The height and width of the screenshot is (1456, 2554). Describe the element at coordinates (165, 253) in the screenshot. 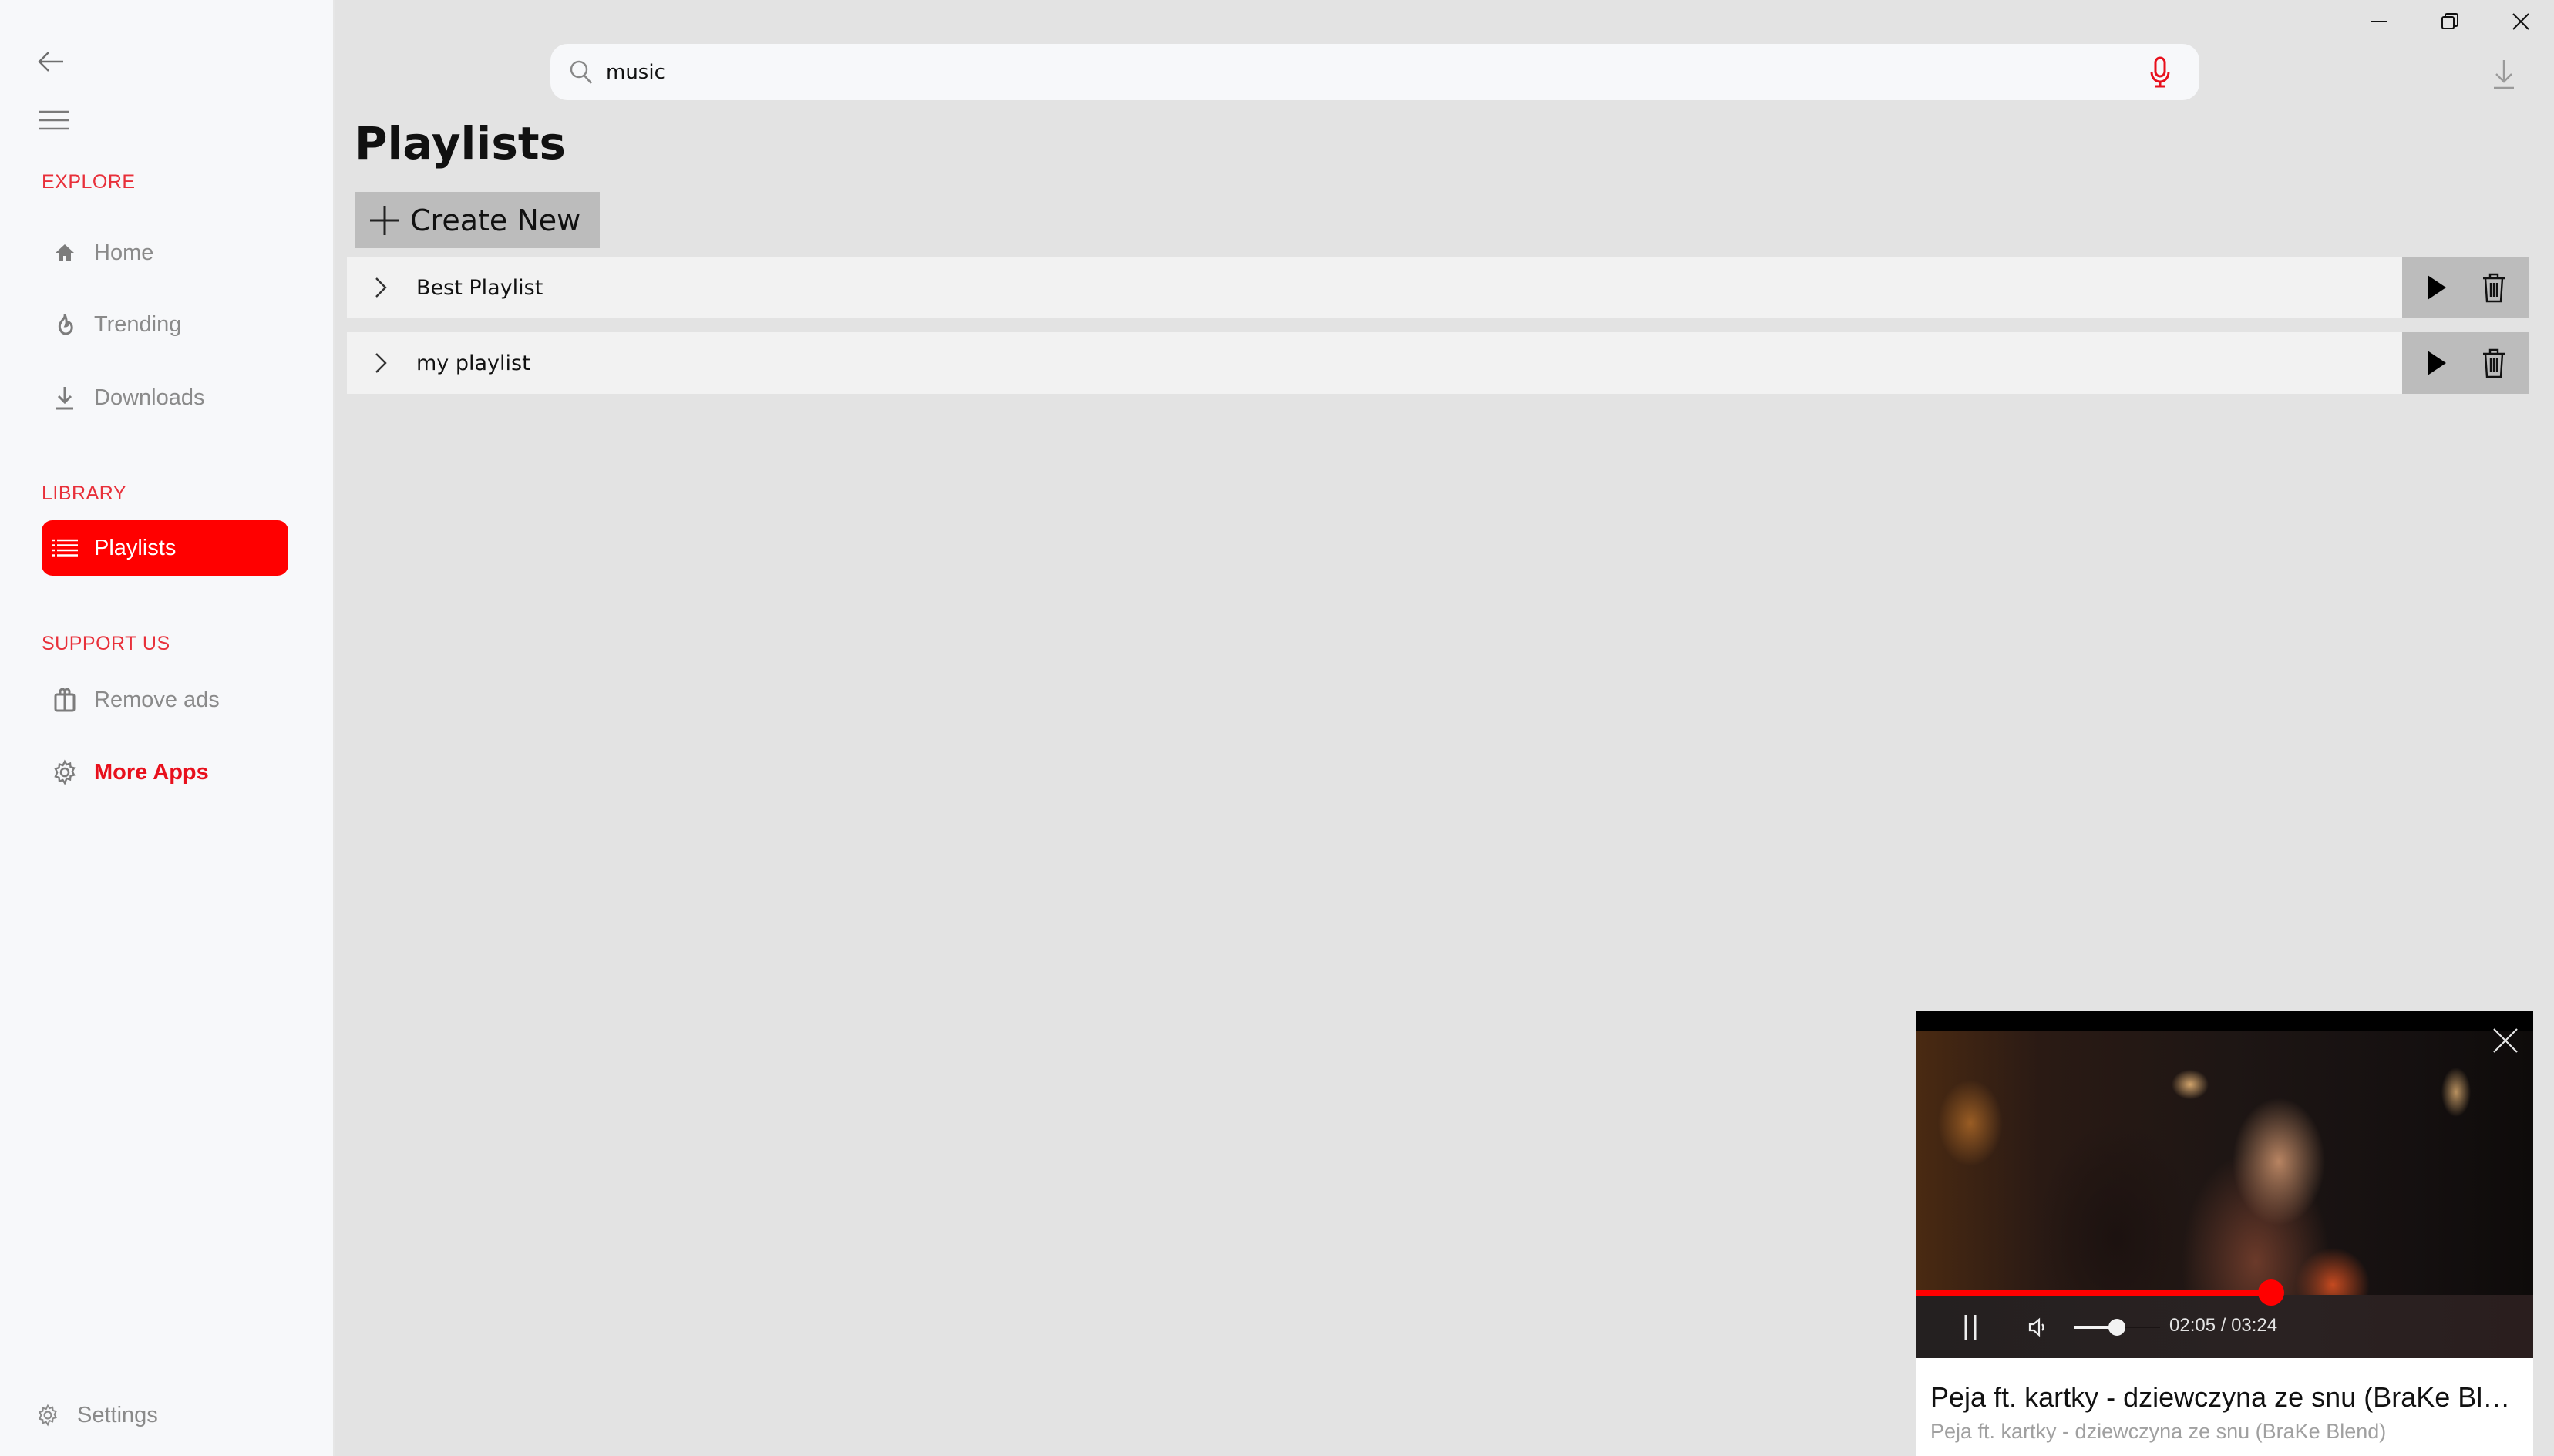

I see `sidebar-item-home: Home` at that location.